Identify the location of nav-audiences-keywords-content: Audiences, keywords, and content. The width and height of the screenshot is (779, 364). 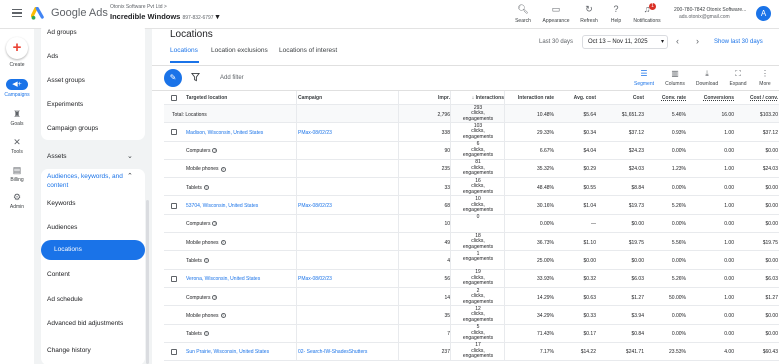
(87, 181).